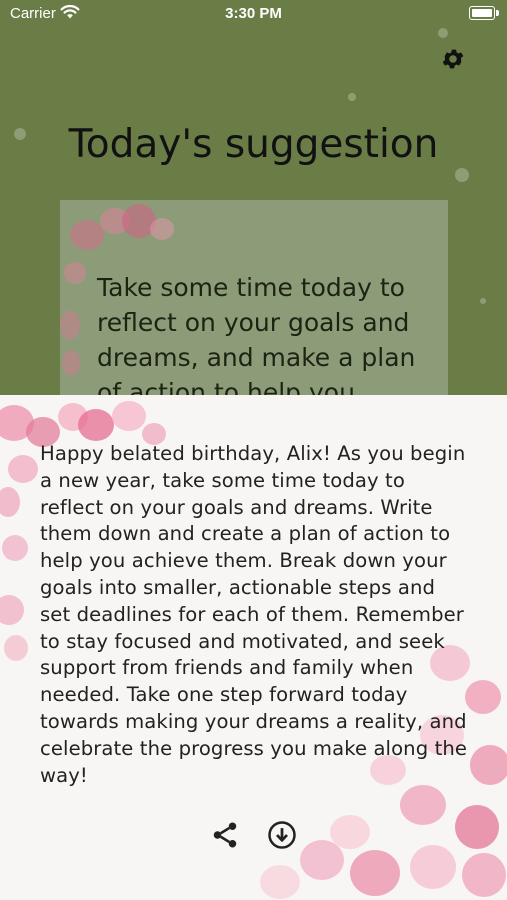 The width and height of the screenshot is (507, 900). What do you see at coordinates (253, 144) in the screenshot?
I see `page-title: Today's suggestion` at bounding box center [253, 144].